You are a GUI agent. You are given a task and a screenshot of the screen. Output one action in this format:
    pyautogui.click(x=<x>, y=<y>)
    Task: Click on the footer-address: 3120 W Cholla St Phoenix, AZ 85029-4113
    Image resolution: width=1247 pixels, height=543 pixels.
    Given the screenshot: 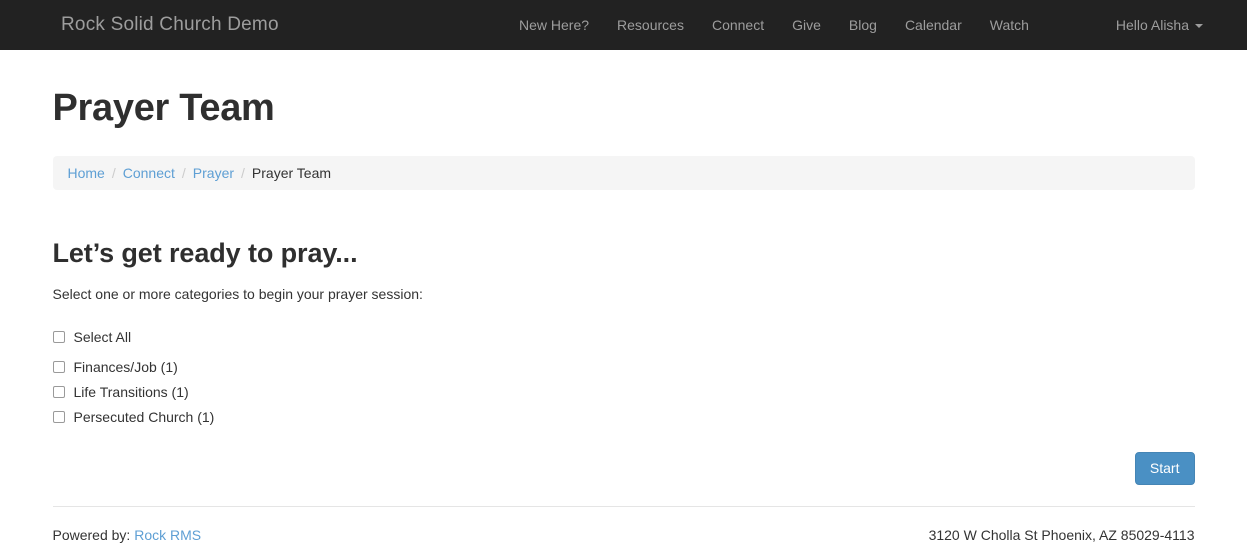 What is the action you would take?
    pyautogui.click(x=1061, y=534)
    